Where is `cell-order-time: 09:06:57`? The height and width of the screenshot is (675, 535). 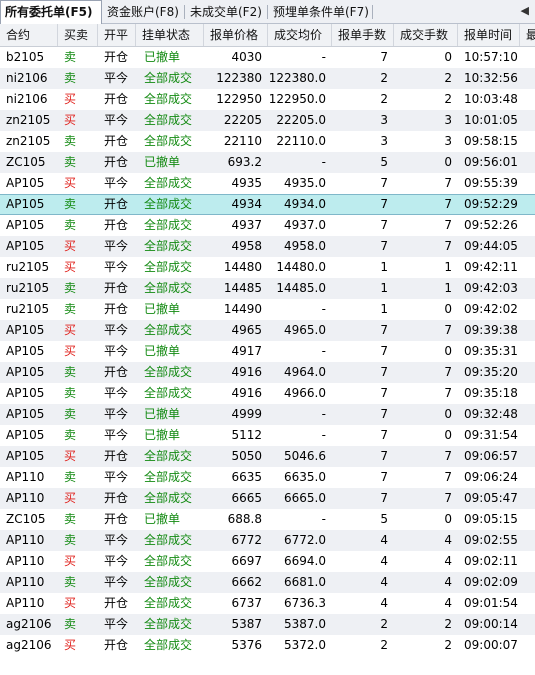 cell-order-time: 09:06:57 is located at coordinates (491, 456).